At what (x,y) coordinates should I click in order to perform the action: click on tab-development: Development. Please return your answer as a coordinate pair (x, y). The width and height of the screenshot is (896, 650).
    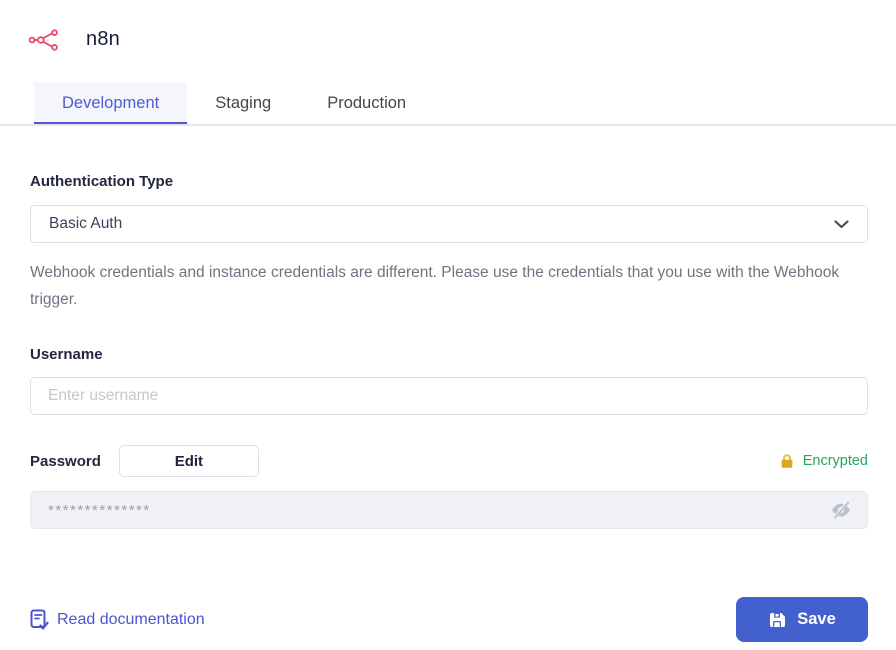
    Looking at the image, I should click on (111, 103).